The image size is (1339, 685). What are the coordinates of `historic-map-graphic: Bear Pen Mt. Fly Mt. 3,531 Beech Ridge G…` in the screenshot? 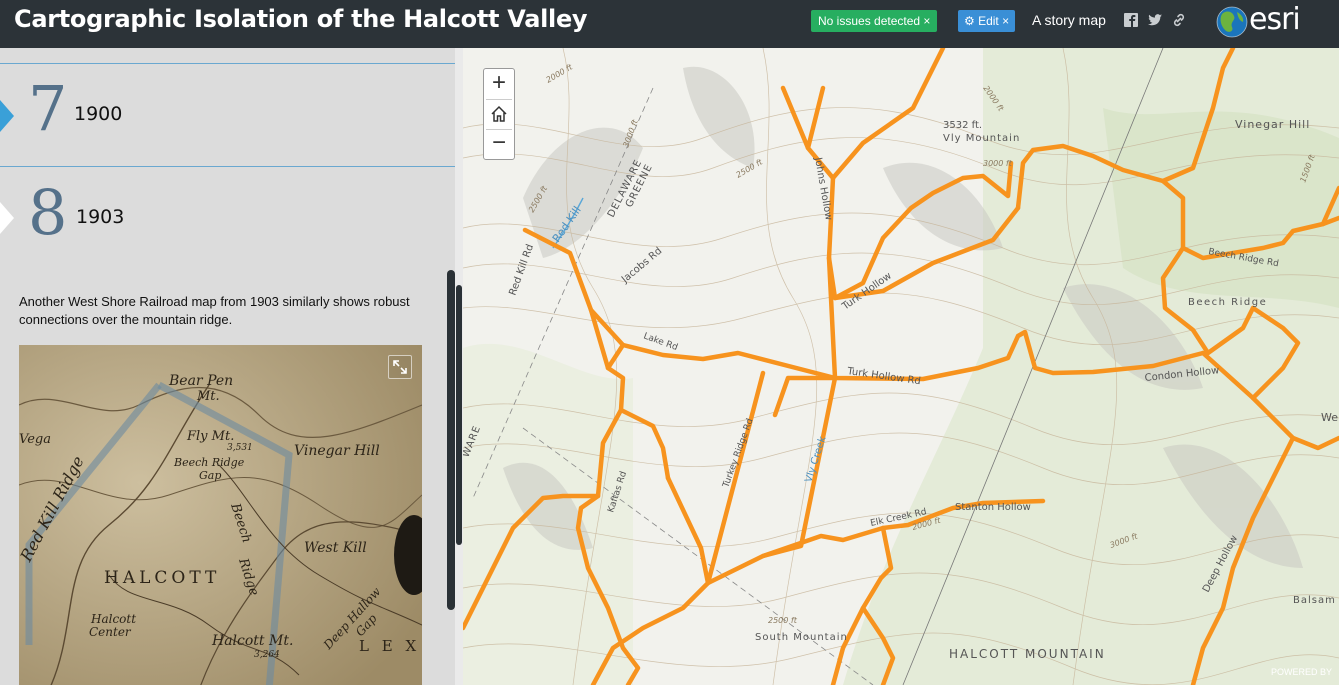 It's located at (220, 515).